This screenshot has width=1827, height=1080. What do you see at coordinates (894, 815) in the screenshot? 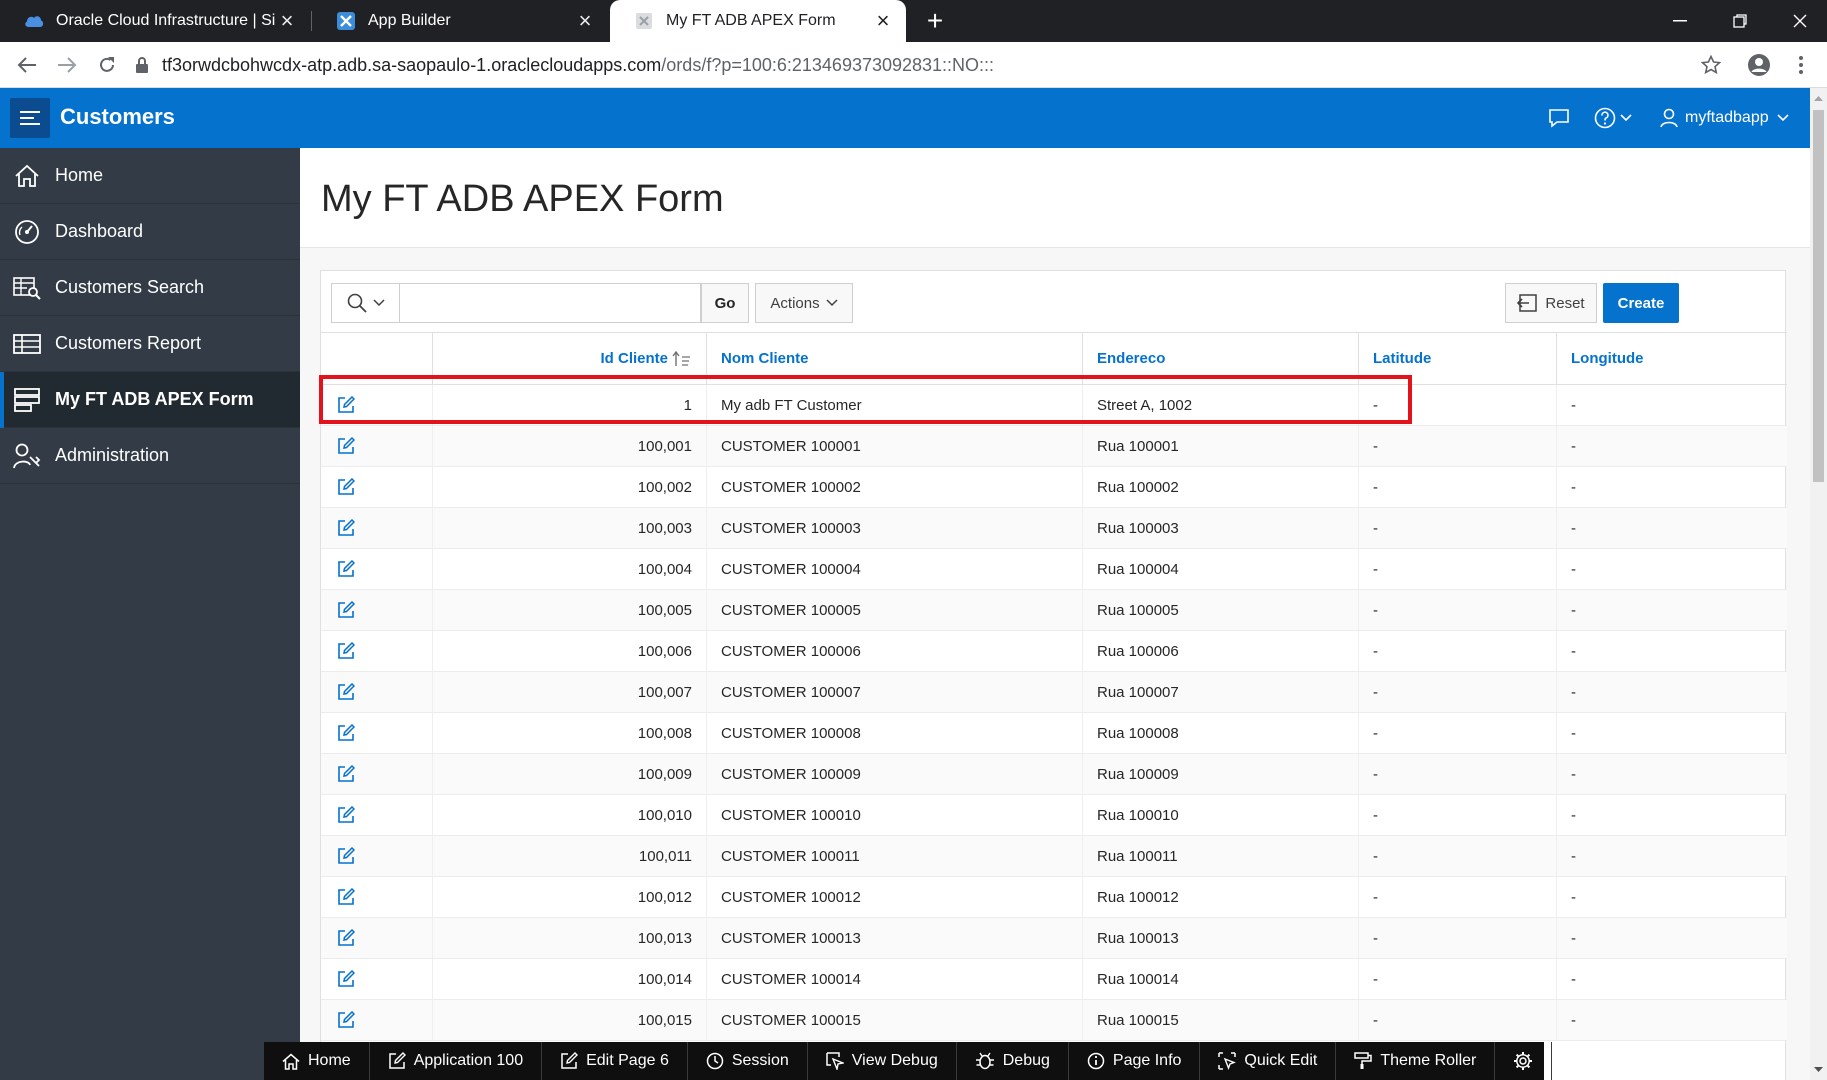
I see `cell-nom-cliente: CUSTOMER 100010` at bounding box center [894, 815].